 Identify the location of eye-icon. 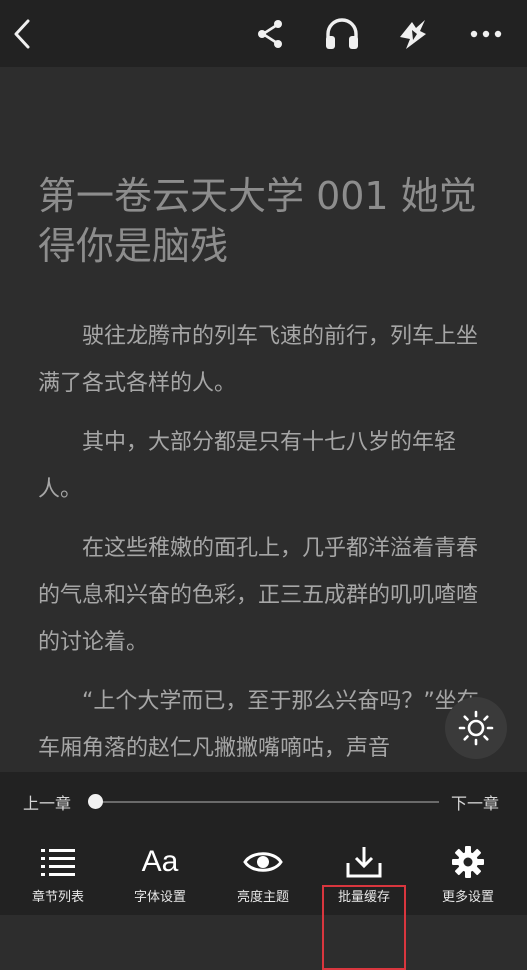
(263, 862).